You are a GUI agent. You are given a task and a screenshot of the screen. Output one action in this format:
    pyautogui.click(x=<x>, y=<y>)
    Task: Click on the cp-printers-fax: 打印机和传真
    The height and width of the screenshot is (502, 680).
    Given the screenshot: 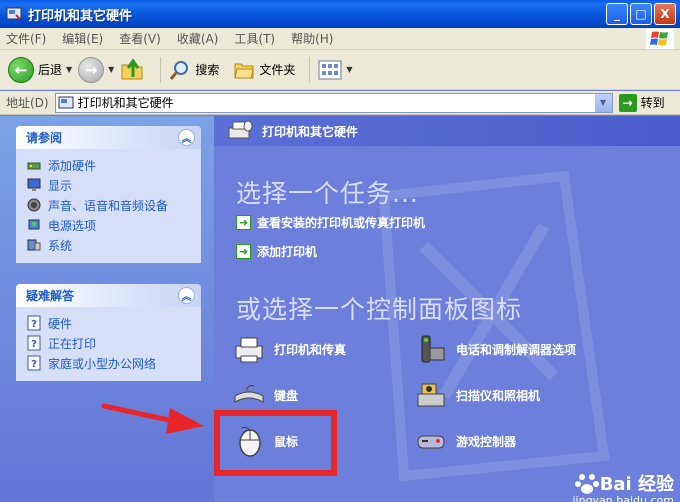 What is the action you would take?
    pyautogui.click(x=289, y=349)
    